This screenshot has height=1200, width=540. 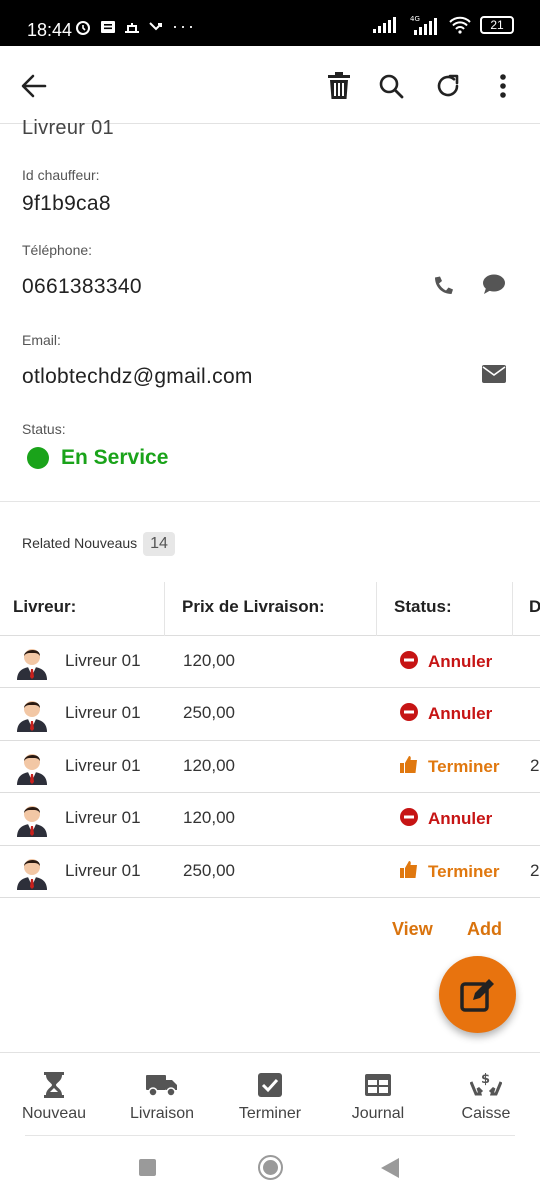 What do you see at coordinates (115, 457) in the screenshot?
I see `status-value: En Service` at bounding box center [115, 457].